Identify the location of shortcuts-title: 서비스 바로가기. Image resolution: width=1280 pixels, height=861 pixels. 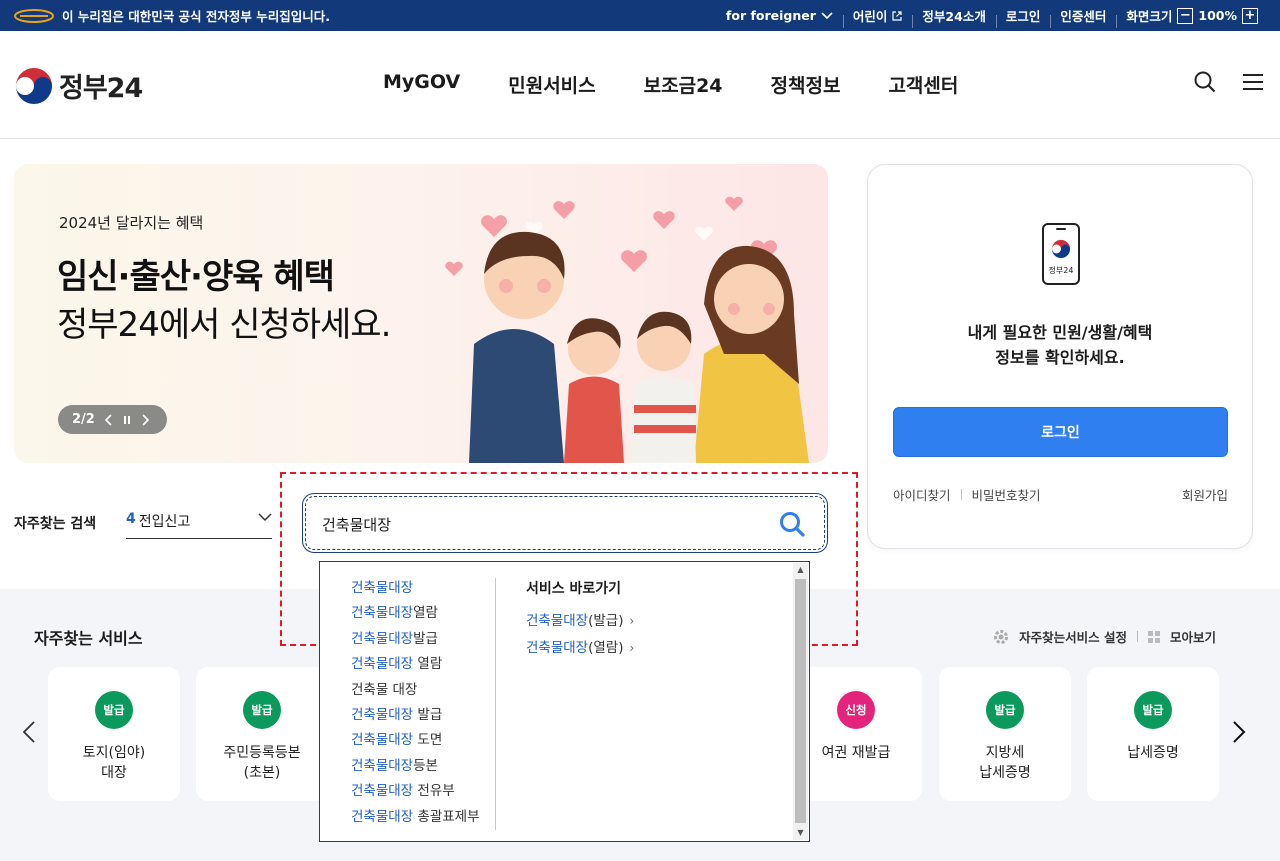
(574, 589).